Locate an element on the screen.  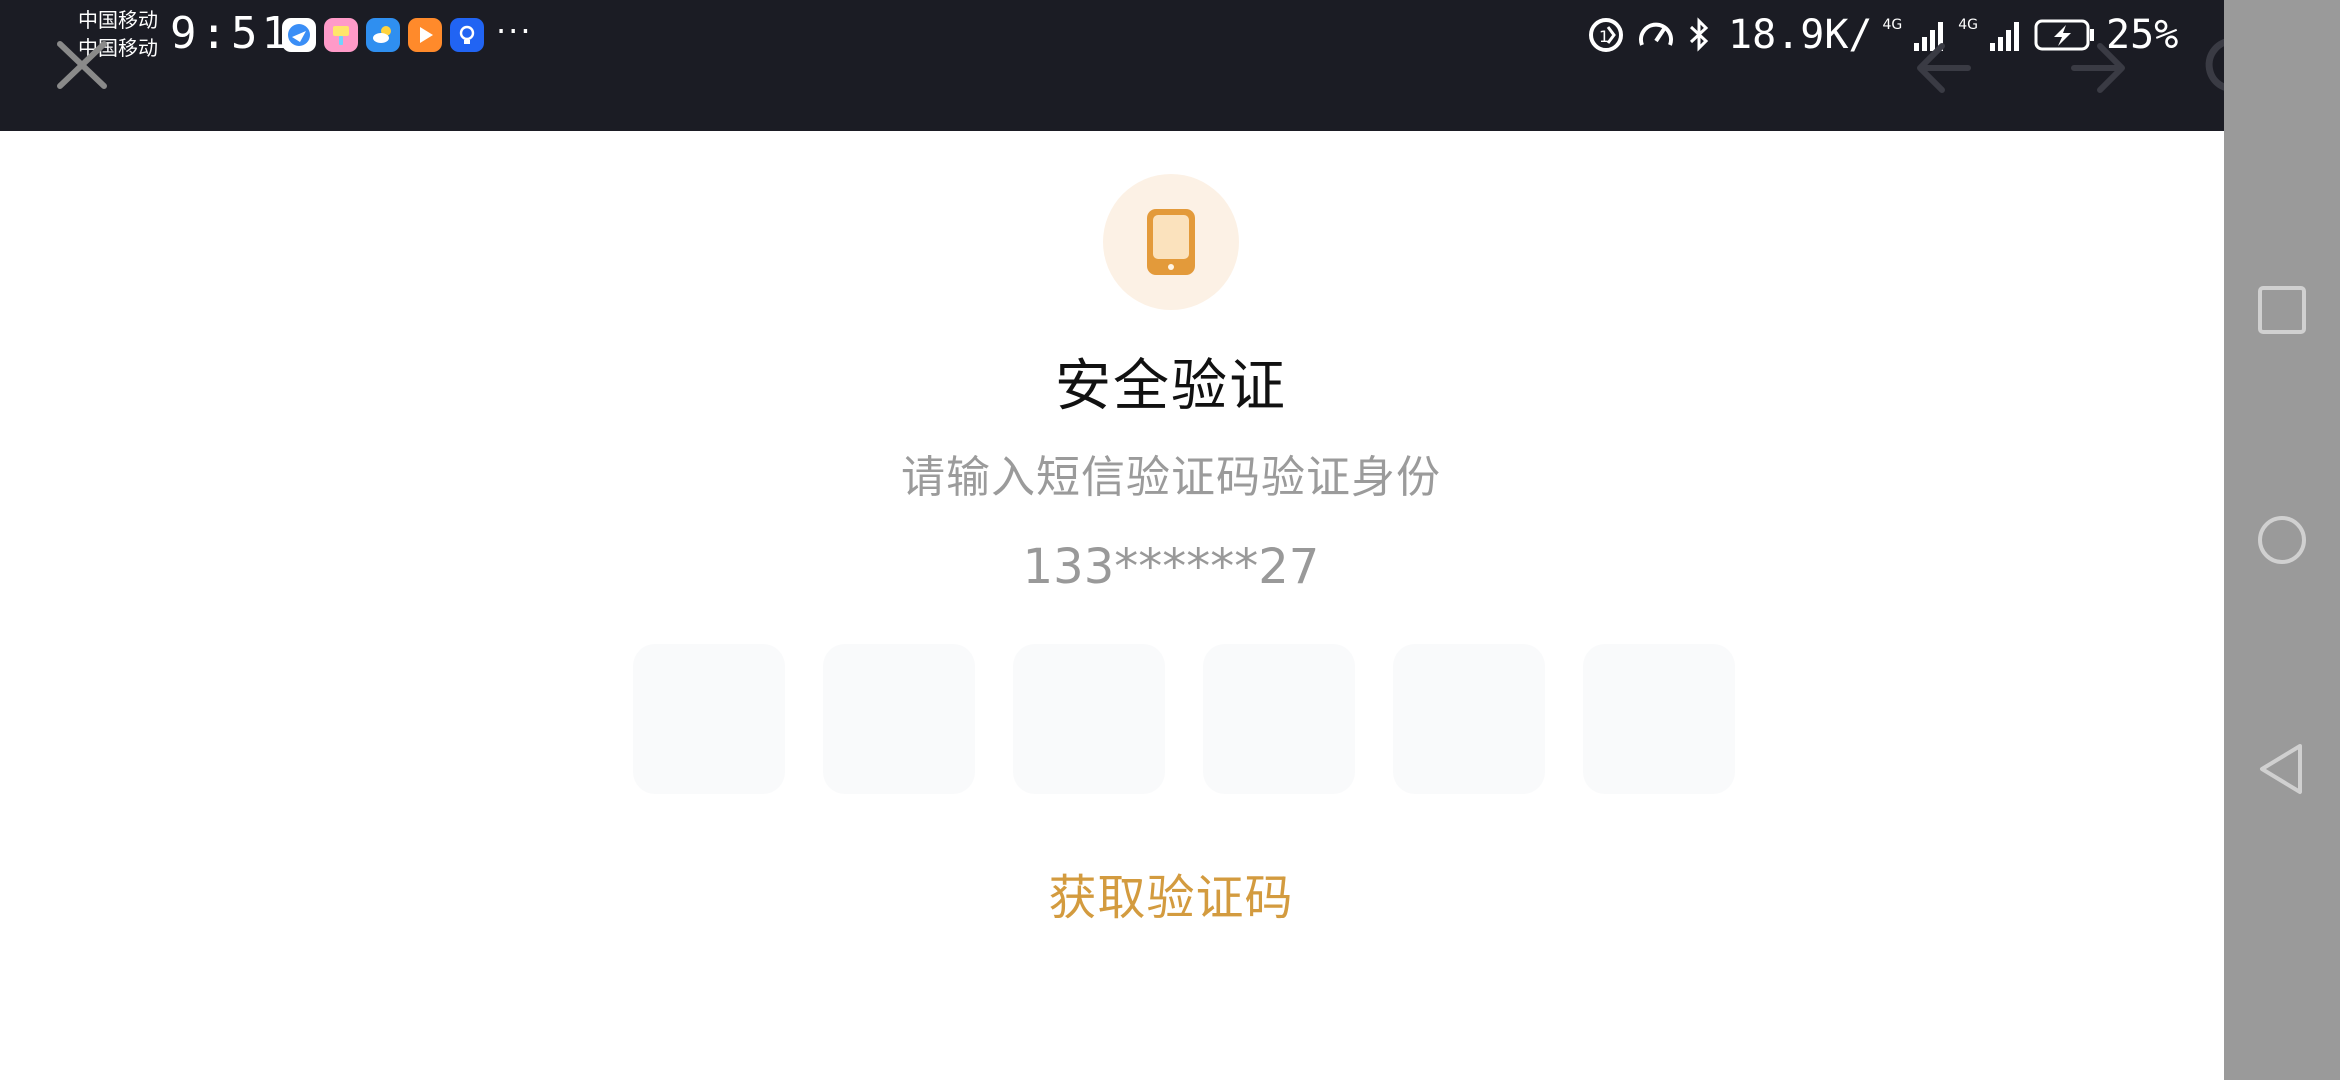
phone-icon is located at coordinates (1171, 242).